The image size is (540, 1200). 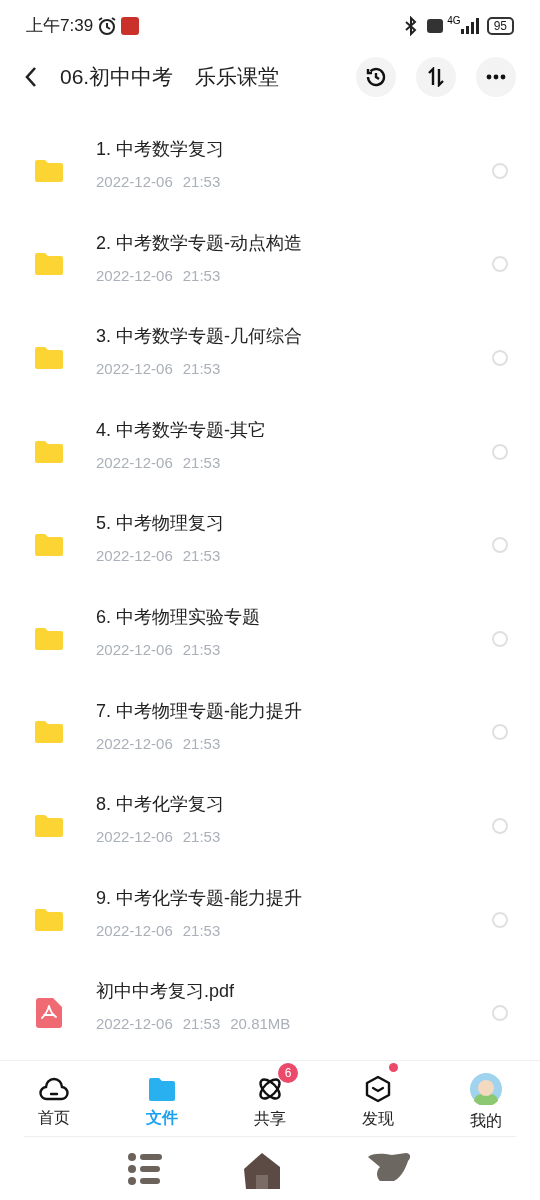 I want to click on network-label: 4G, so click(x=454, y=21).